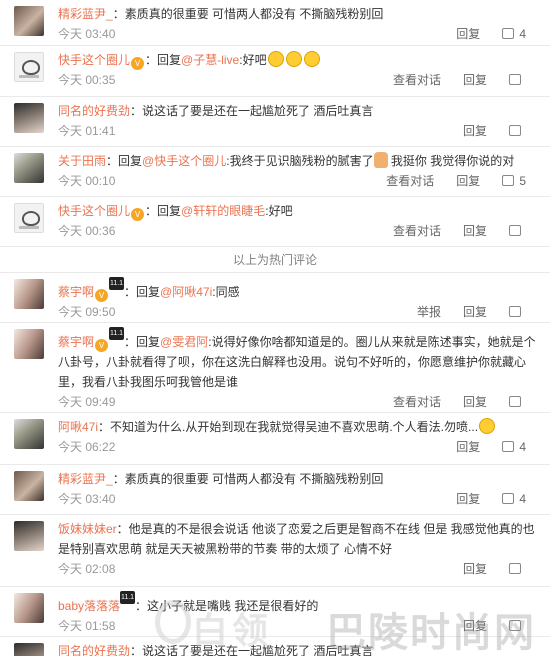  Describe the element at coordinates (298, 80) in the screenshot. I see `comment-meta: 今天 00:35 查看对话 回复` at that location.